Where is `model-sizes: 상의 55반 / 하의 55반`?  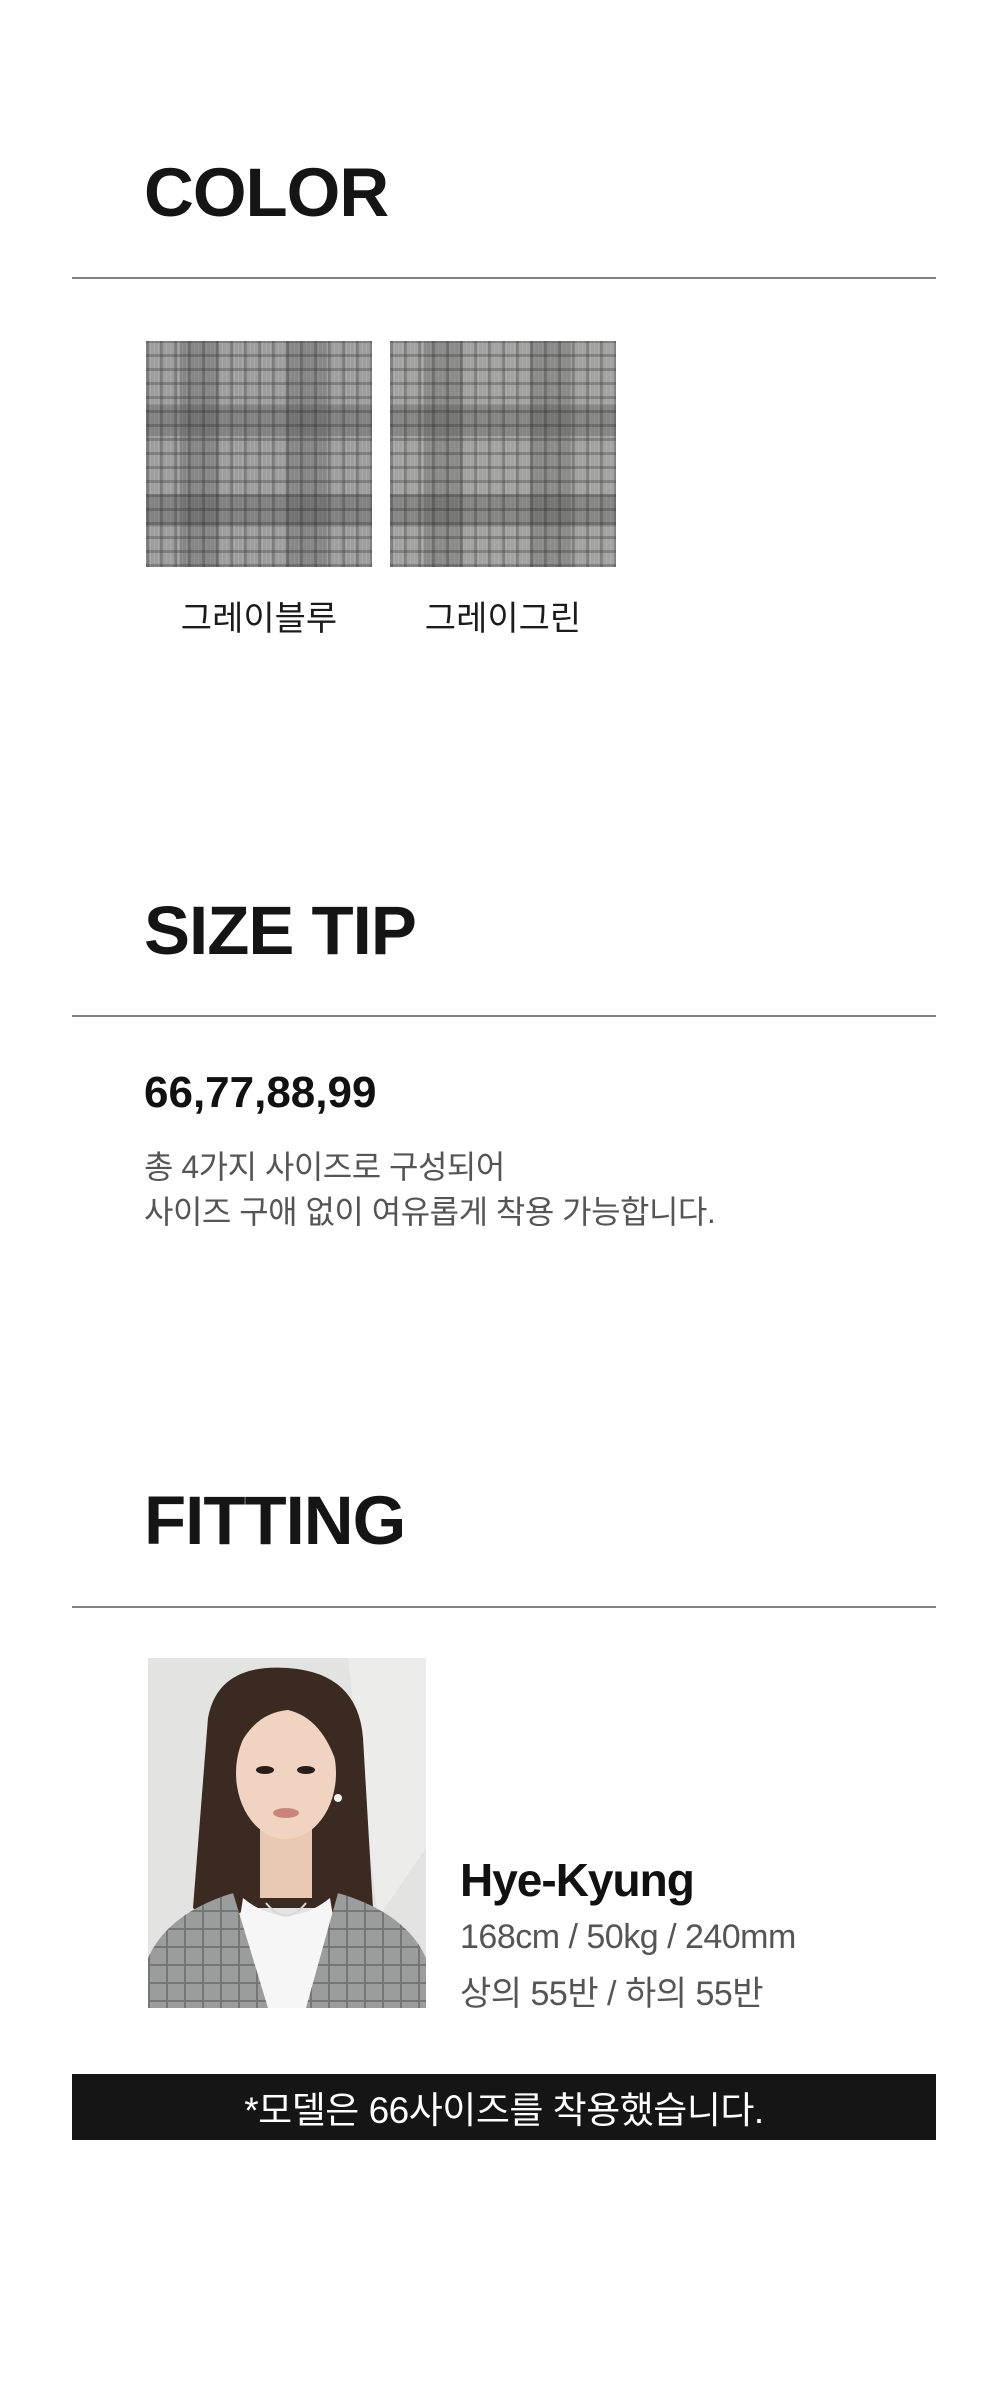
model-sizes: 상의 55반 / 하의 55반 is located at coordinates (612, 1994).